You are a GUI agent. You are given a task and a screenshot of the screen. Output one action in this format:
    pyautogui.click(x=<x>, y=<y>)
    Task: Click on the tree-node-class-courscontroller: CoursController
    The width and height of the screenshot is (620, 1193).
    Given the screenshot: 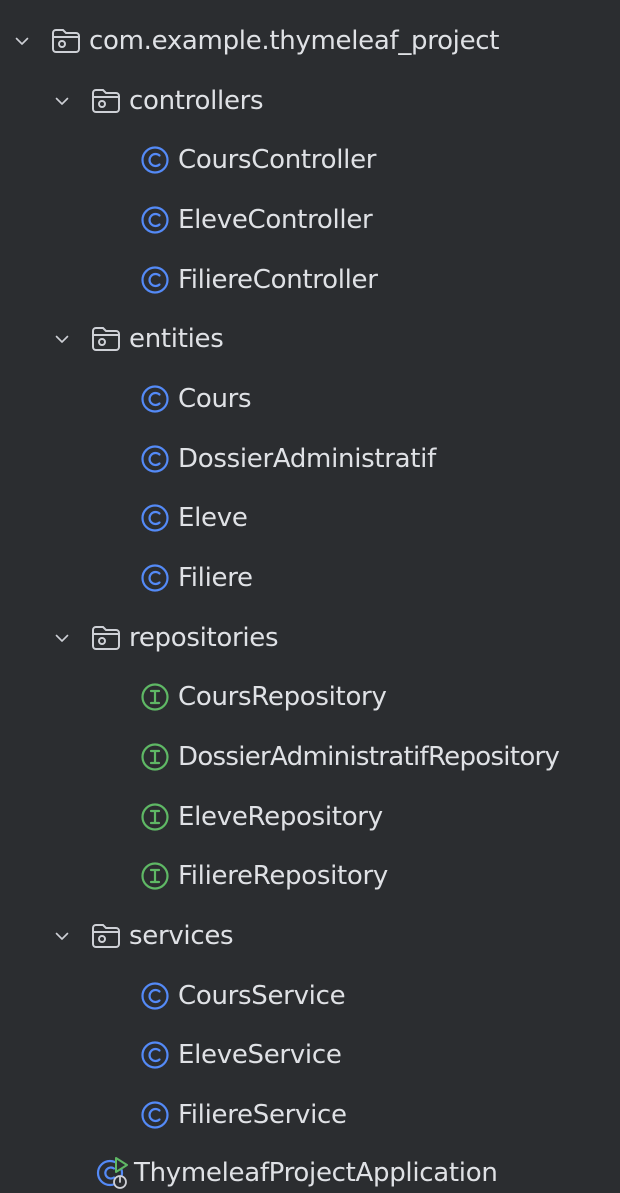 What is the action you would take?
    pyautogui.click(x=310, y=160)
    